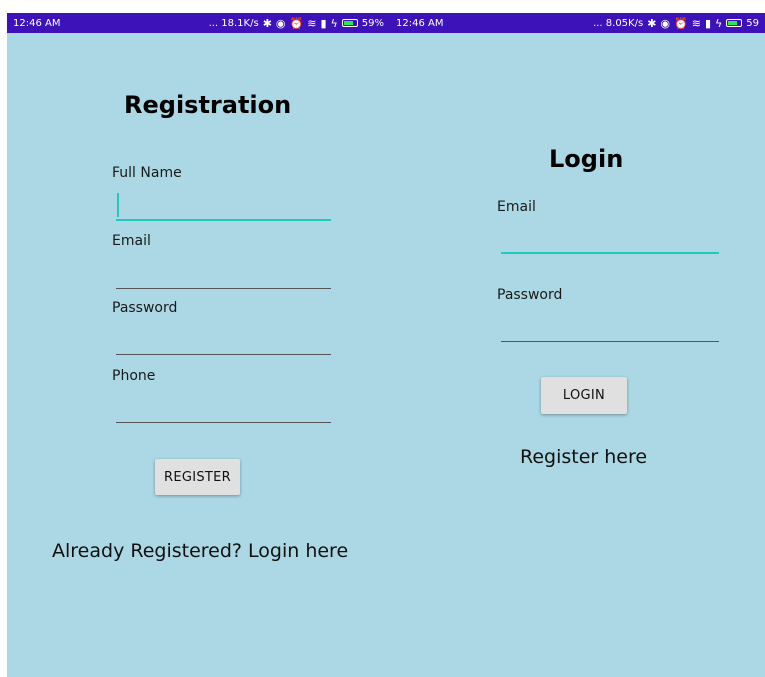 This screenshot has width=765, height=677. What do you see at coordinates (583, 457) in the screenshot?
I see `register-link: Register here` at bounding box center [583, 457].